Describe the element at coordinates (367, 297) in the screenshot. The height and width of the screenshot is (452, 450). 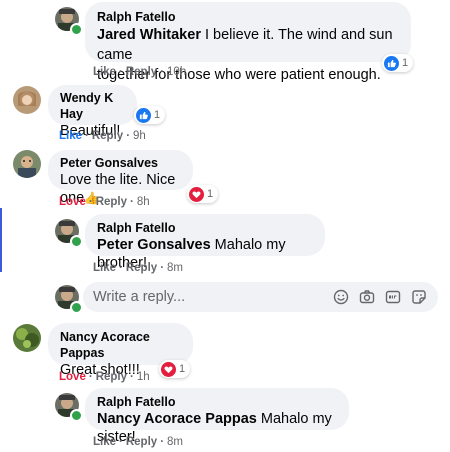
I see `camera-icon` at that location.